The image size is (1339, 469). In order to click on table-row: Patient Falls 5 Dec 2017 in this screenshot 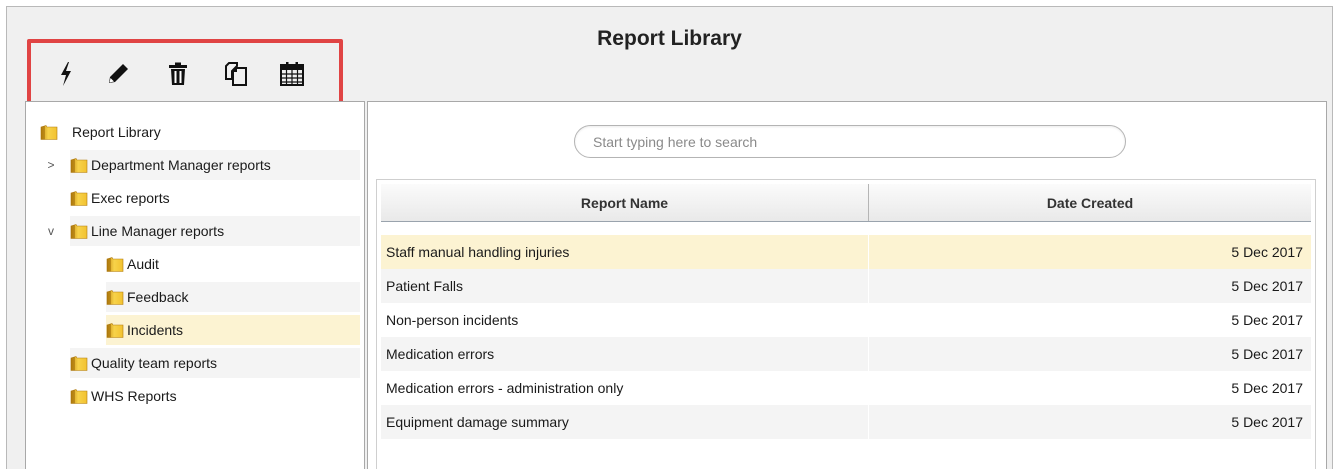, I will do `click(846, 286)`.